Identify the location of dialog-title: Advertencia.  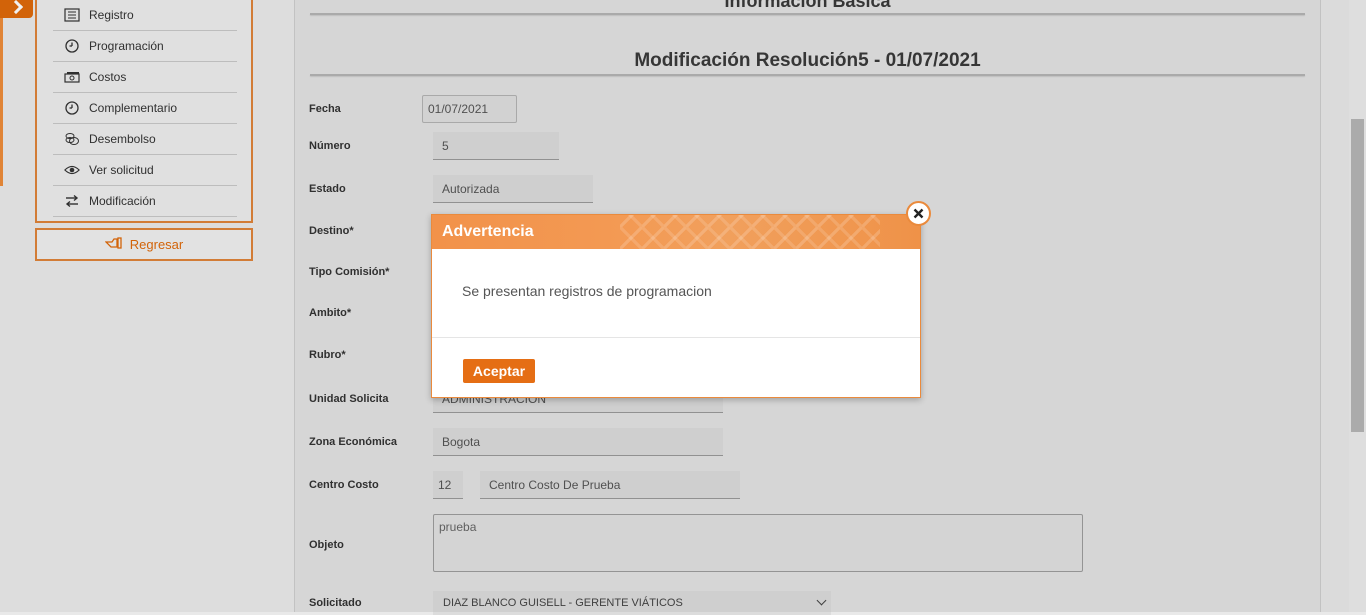
(488, 231).